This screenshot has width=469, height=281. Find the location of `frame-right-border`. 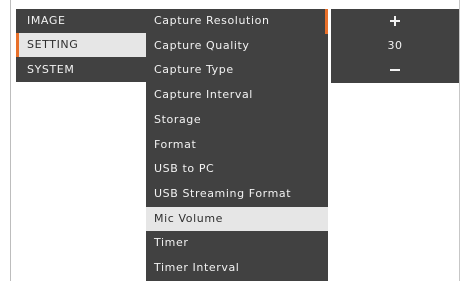

frame-right-border is located at coordinates (459, 140).